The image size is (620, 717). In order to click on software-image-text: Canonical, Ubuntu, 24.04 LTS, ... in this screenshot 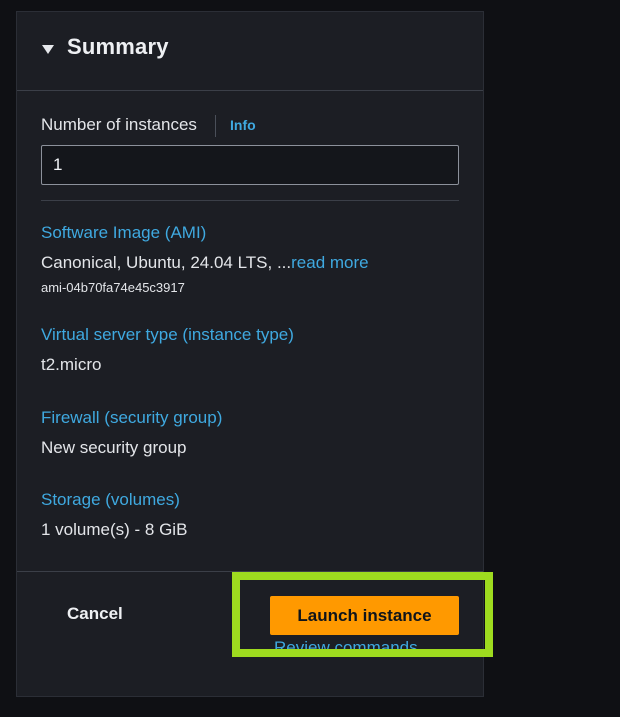, I will do `click(166, 262)`.